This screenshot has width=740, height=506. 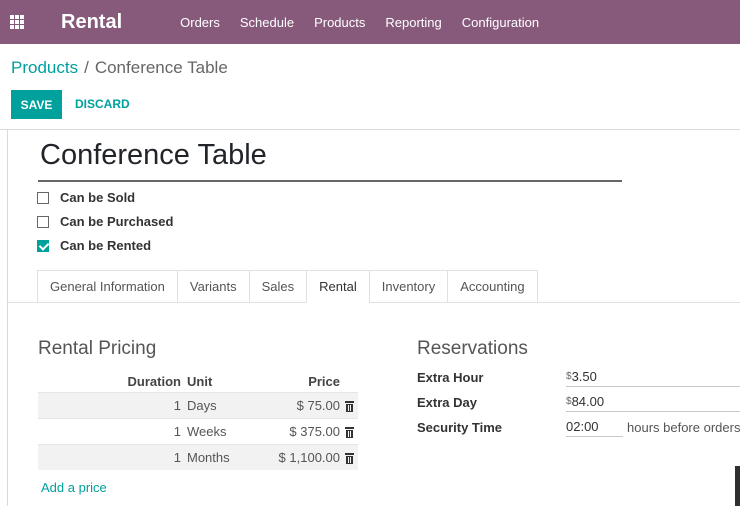 I want to click on menu-item-configuration: Configuration, so click(x=500, y=22).